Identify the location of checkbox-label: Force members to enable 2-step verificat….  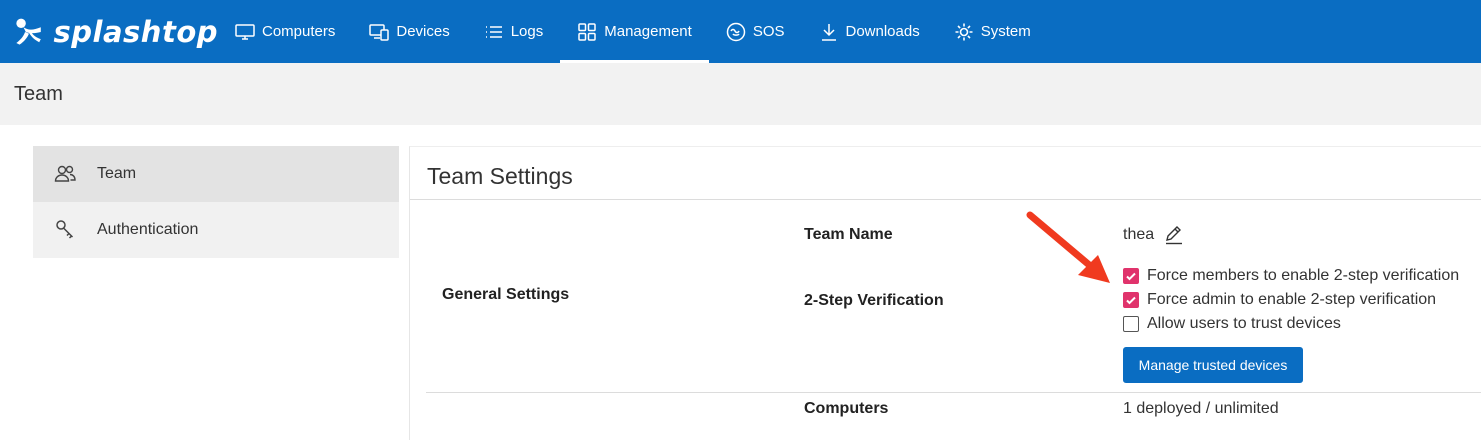
(1303, 275).